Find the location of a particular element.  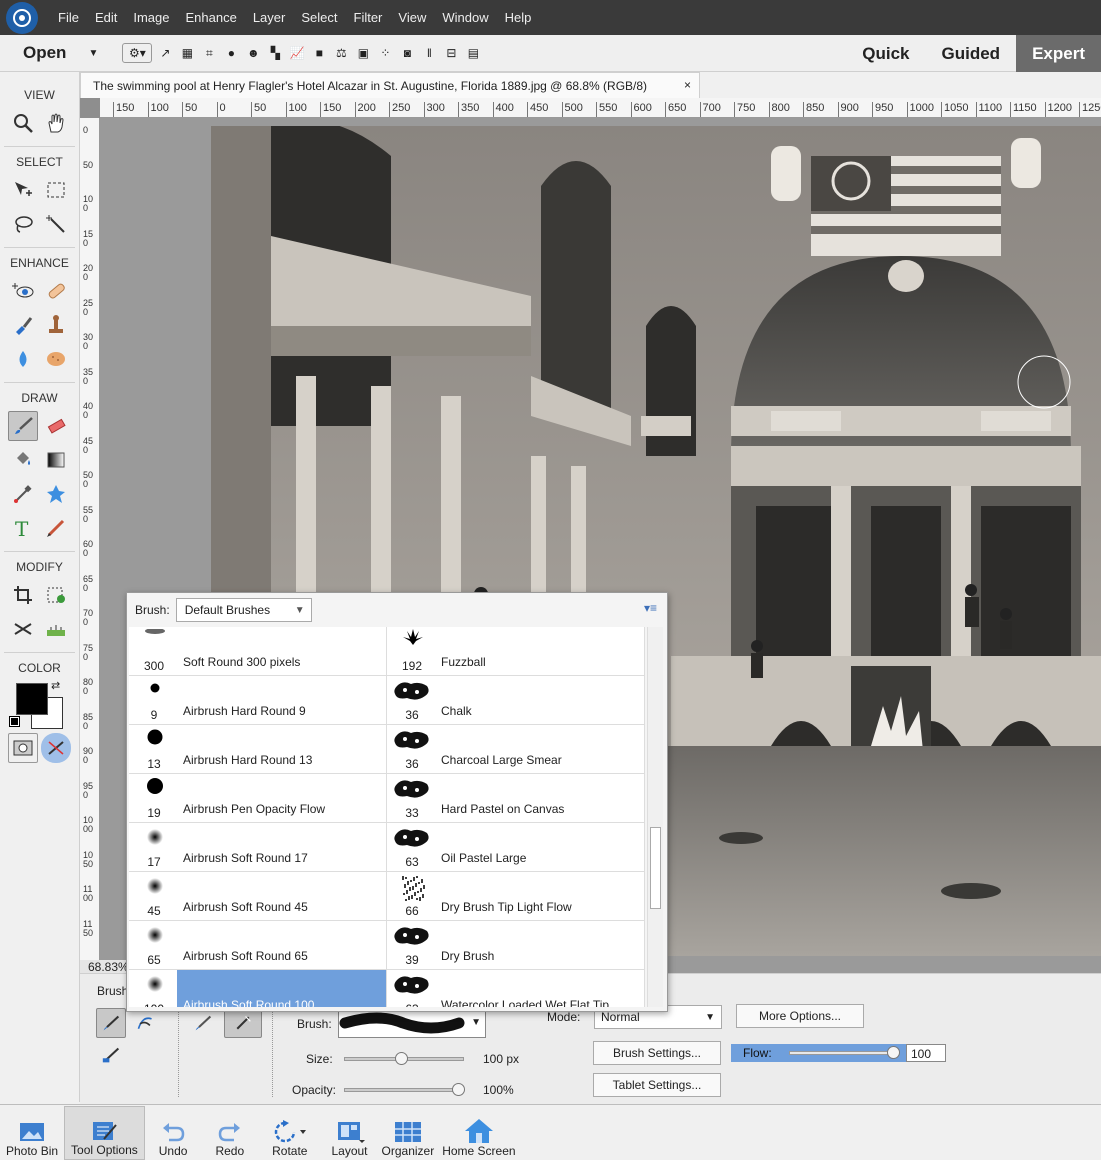

brush-set-dropdown: Default Brushes ▼ is located at coordinates (243, 610).